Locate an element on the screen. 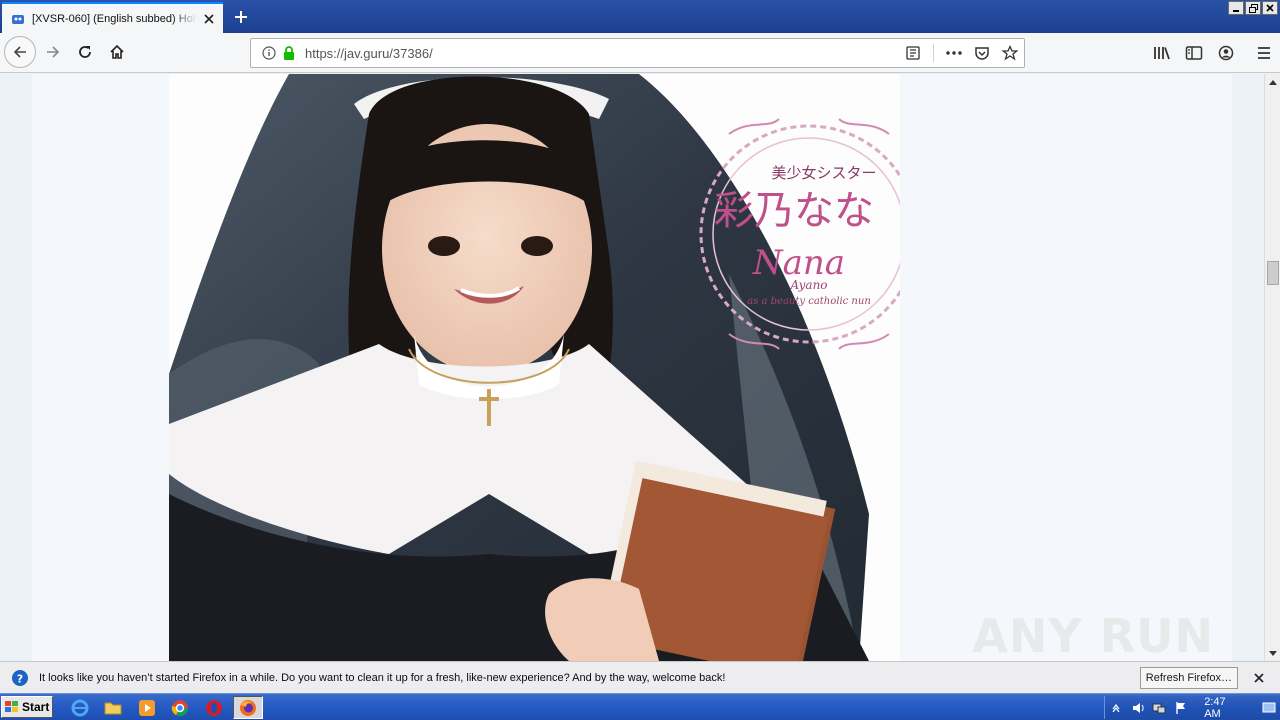 The image size is (1280, 720). poster-jp-subtitle: 美少女シスター is located at coordinates (823, 173).